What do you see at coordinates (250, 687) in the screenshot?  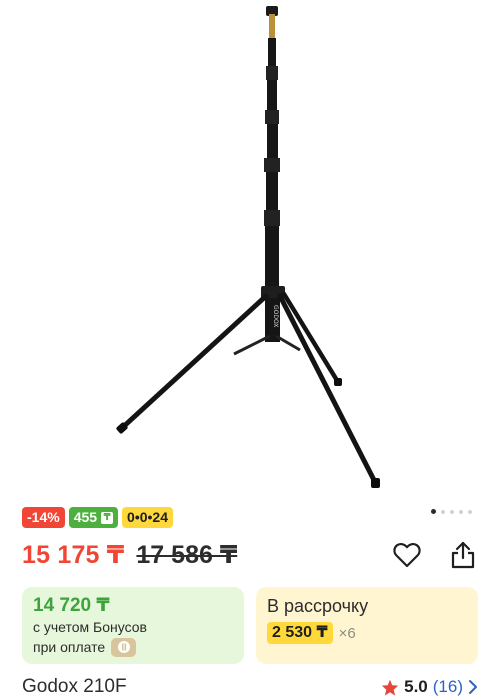 I see `title-row: Godox 210F 5.0 (16)` at bounding box center [250, 687].